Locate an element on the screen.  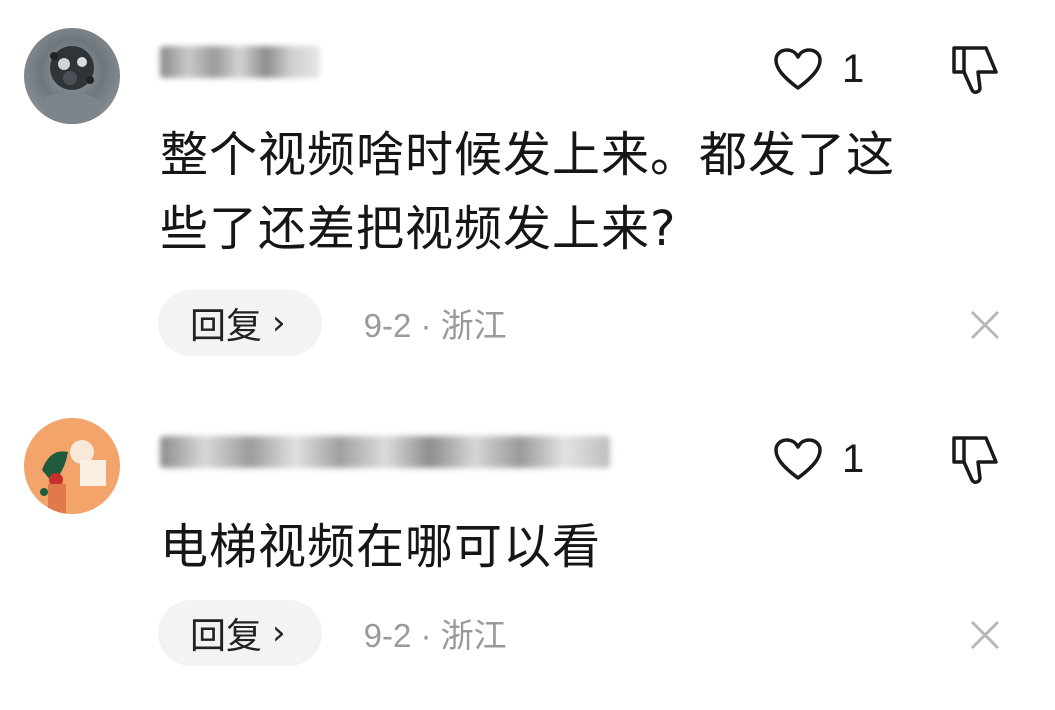
comment-text-line: 些了还差把视频发上来? is located at coordinates (418, 229).